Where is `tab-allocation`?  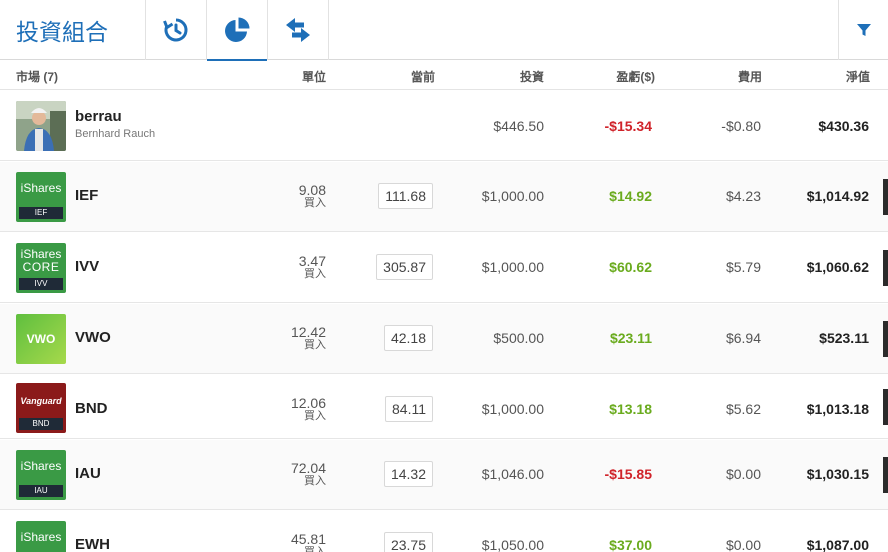 tab-allocation is located at coordinates (237, 30).